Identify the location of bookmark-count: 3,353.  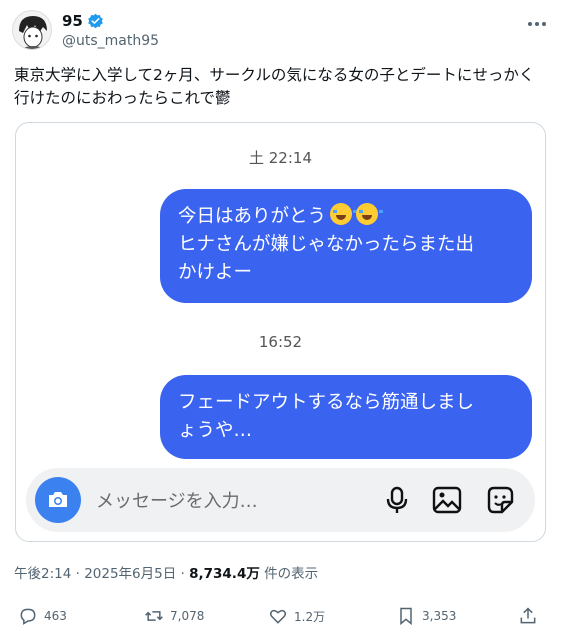
(439, 616).